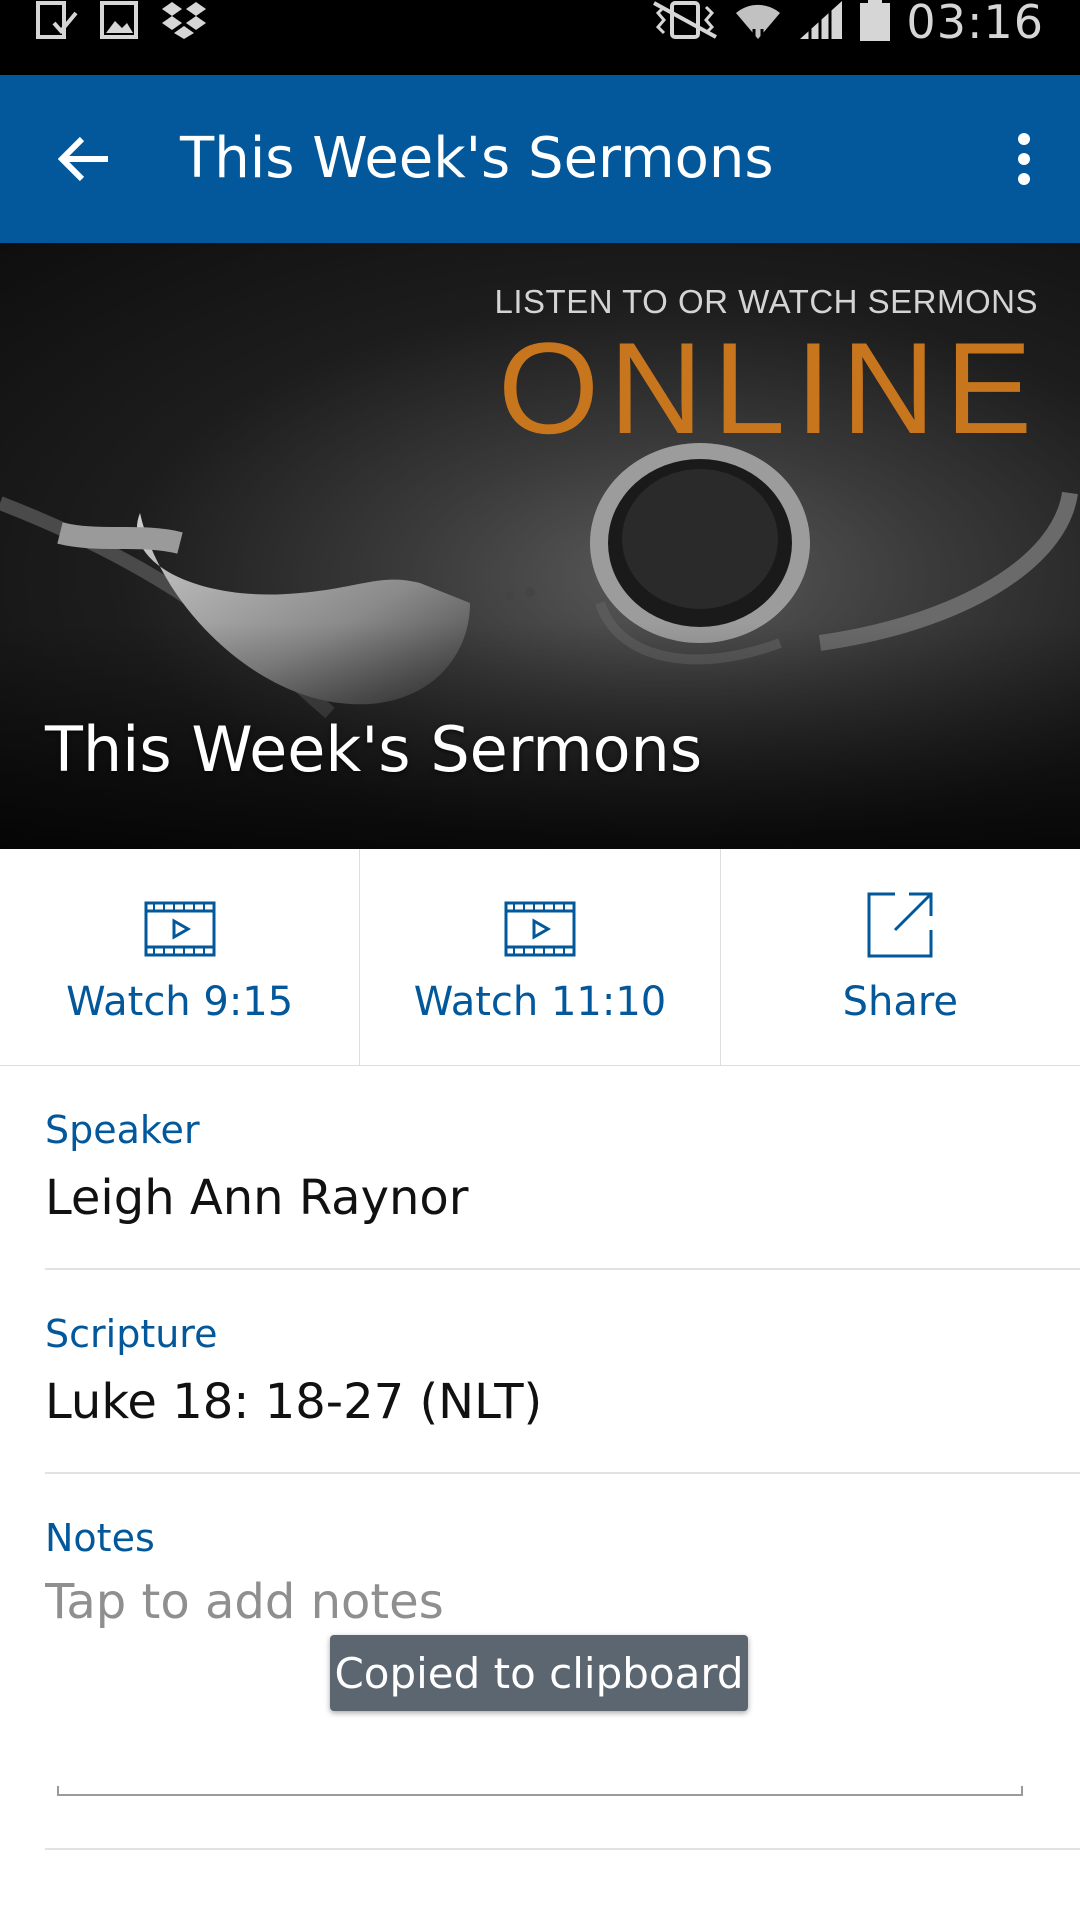 The image size is (1080, 1920). I want to click on app-bar: This Week's Sermons, so click(540, 159).